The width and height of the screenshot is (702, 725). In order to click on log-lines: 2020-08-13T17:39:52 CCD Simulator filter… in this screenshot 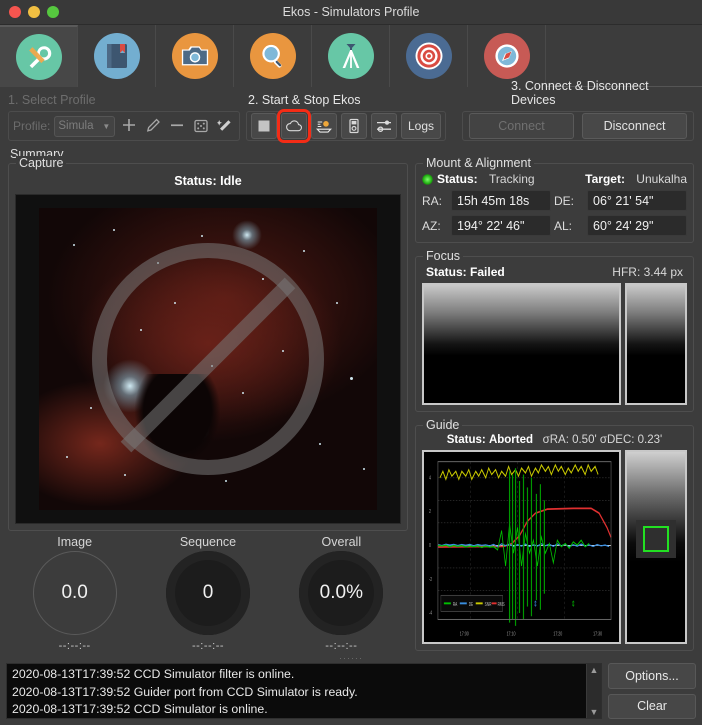, I will do `click(296, 691)`.